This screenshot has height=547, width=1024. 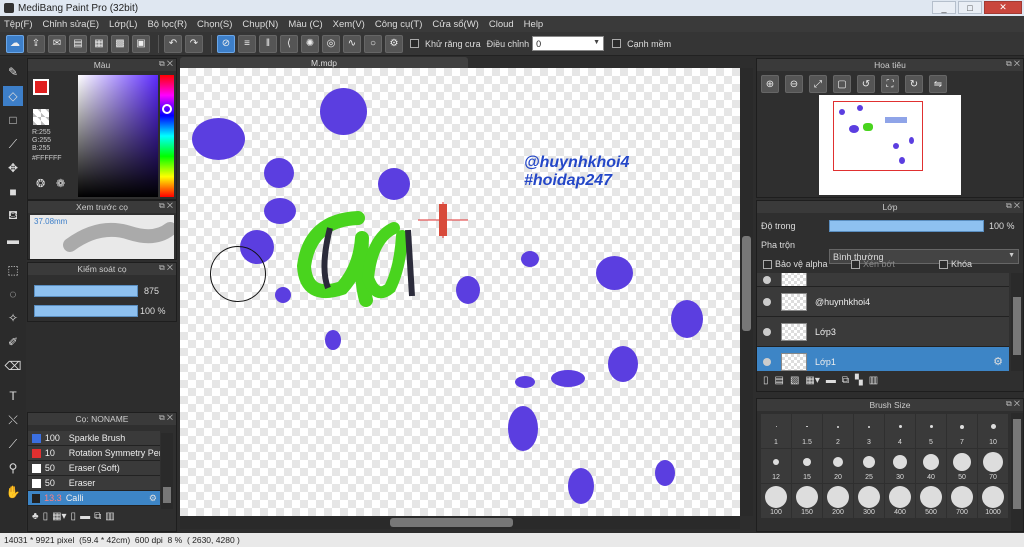 What do you see at coordinates (399, 24) in the screenshot?
I see `menu-tools: Công cụ(T)` at bounding box center [399, 24].